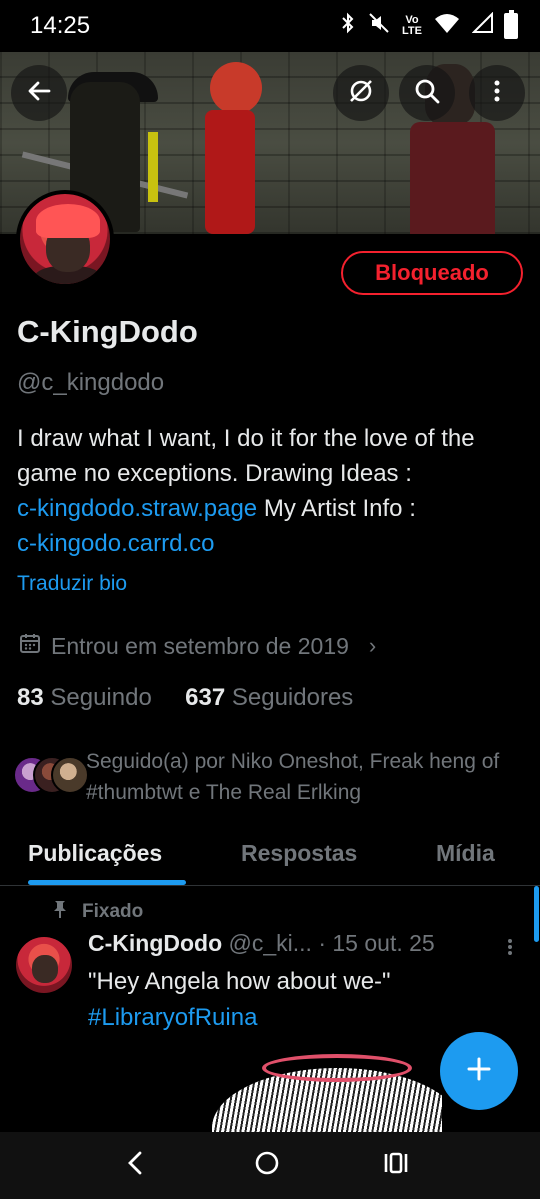  Describe the element at coordinates (172, 1017) in the screenshot. I see `tweet-hashtag: #LibraryofRuina` at that location.